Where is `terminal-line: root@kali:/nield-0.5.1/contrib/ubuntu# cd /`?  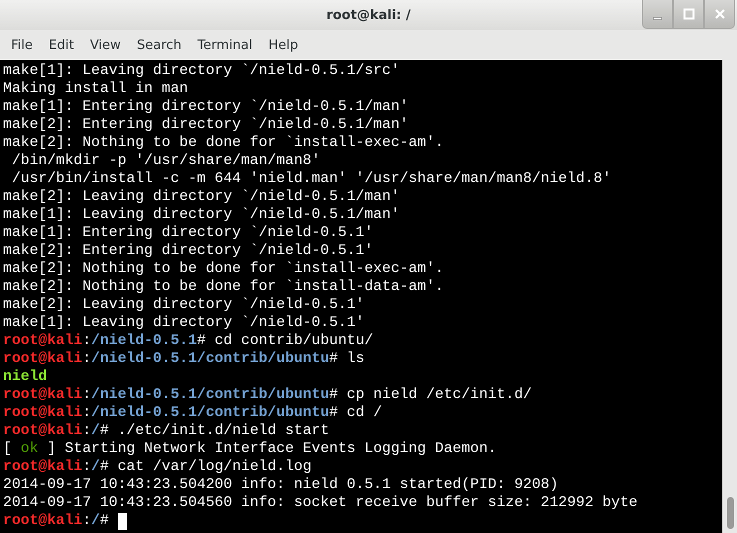 terminal-line: root@kali:/nield-0.5.1/contrib/ubuntu# cd / is located at coordinates (192, 413).